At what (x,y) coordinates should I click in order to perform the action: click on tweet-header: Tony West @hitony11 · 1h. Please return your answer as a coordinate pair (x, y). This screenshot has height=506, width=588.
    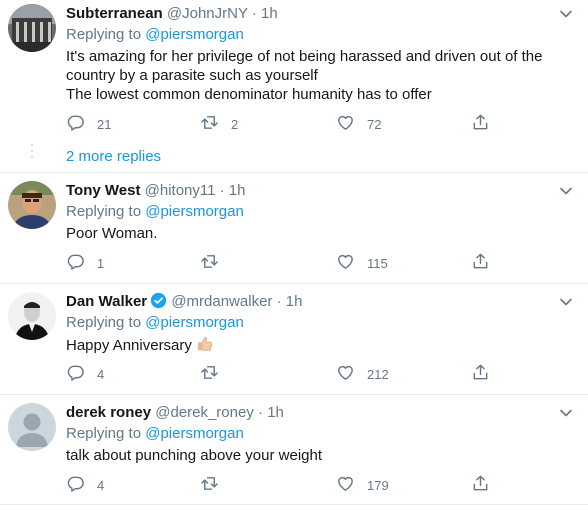
    Looking at the image, I should click on (155, 191).